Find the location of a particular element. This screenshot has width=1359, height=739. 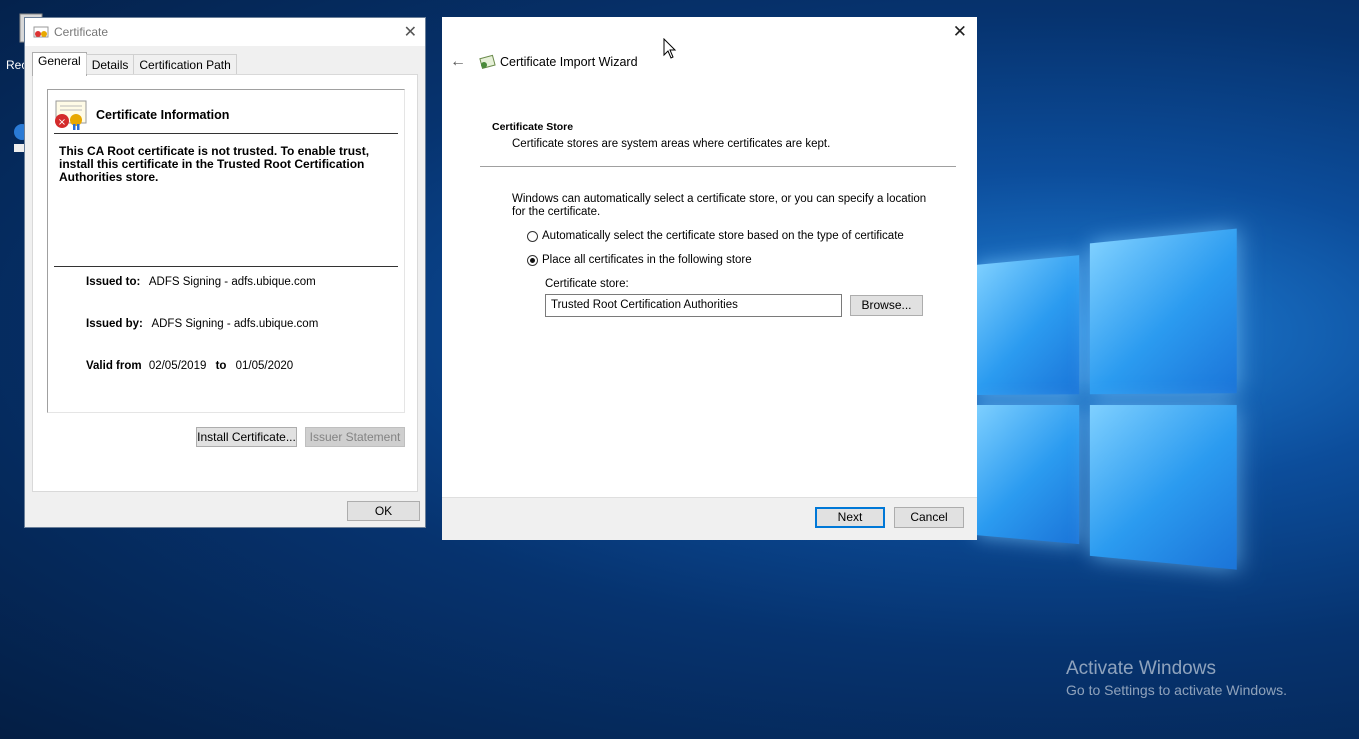

certificate-store-field: Trusted Root Certification Authorities is located at coordinates (693, 305).